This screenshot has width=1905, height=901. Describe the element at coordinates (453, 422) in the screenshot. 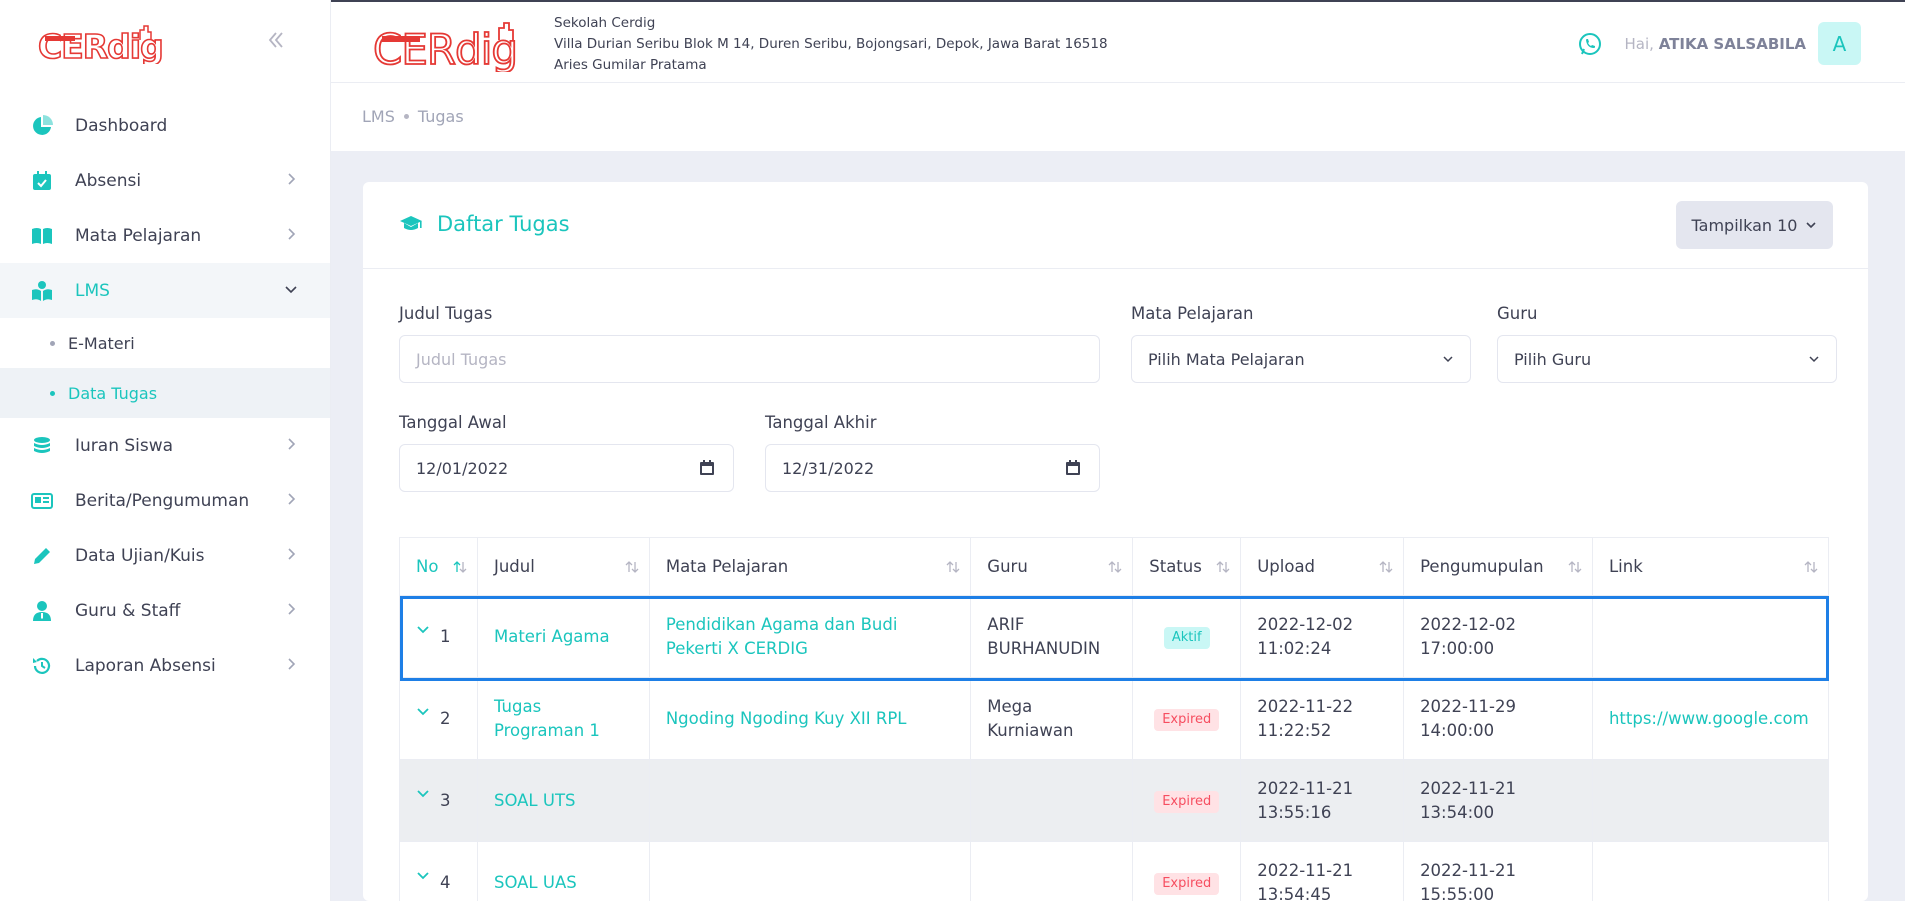

I see `tanggal-awal-label: Tanggal Awal` at that location.